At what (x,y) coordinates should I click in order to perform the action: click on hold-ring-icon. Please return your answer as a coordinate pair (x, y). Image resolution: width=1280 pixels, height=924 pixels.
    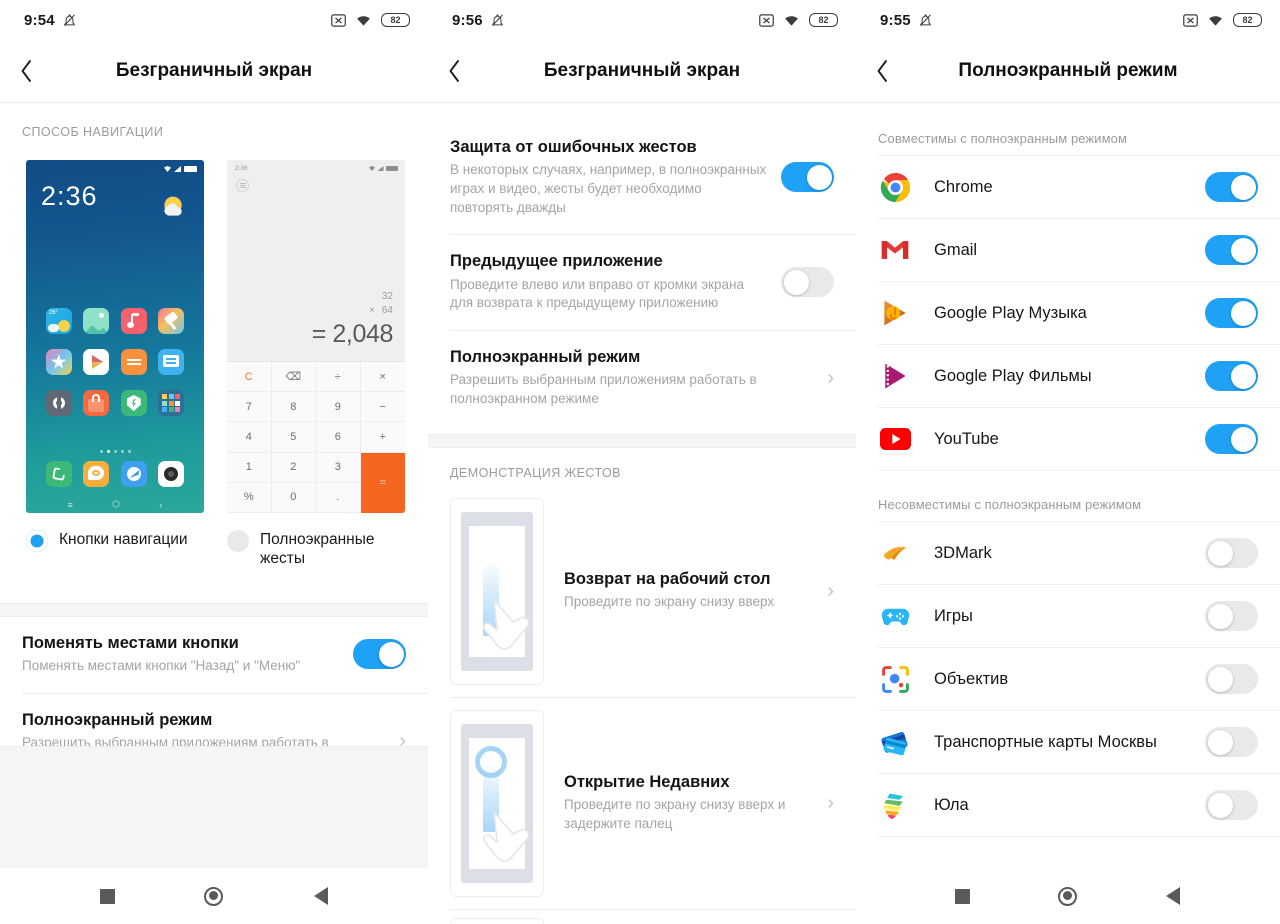
    Looking at the image, I should click on (491, 761).